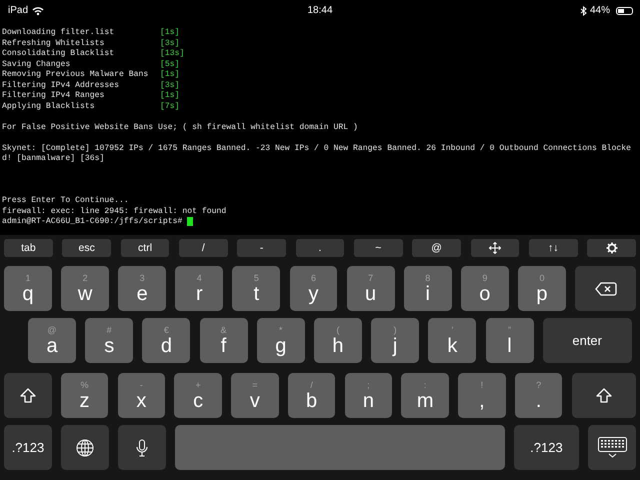  I want to click on accessory-key: /, so click(203, 248).